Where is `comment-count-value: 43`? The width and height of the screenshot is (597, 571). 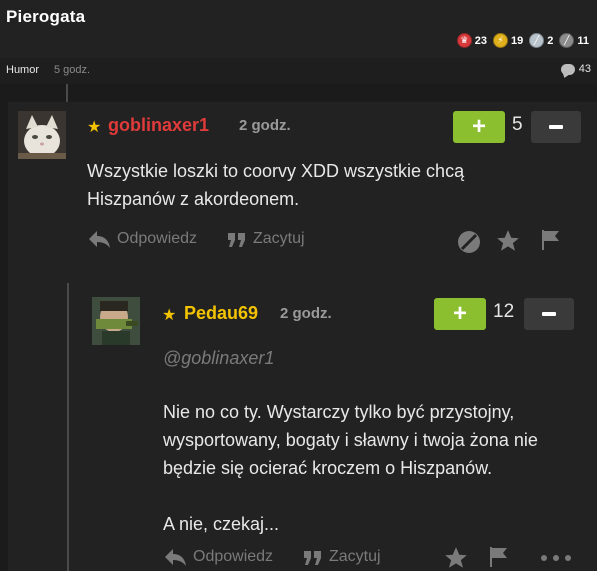 comment-count-value: 43 is located at coordinates (584, 69).